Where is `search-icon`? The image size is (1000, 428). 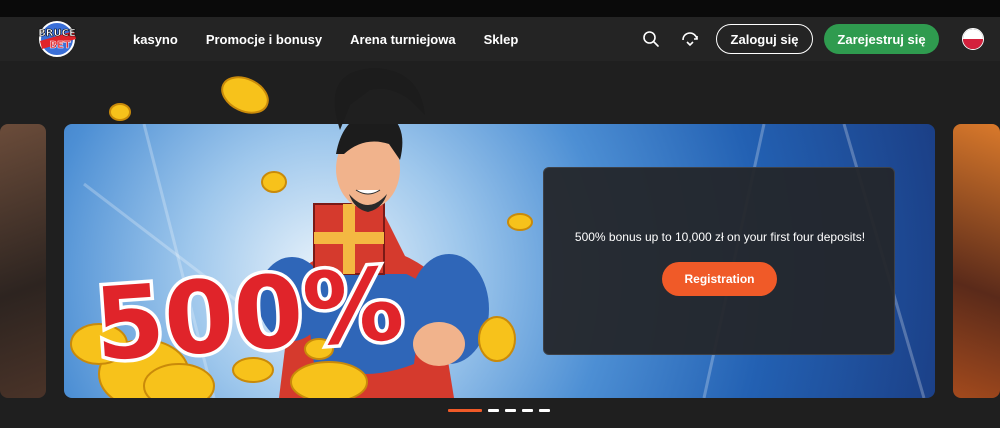
search-icon is located at coordinates (651, 39).